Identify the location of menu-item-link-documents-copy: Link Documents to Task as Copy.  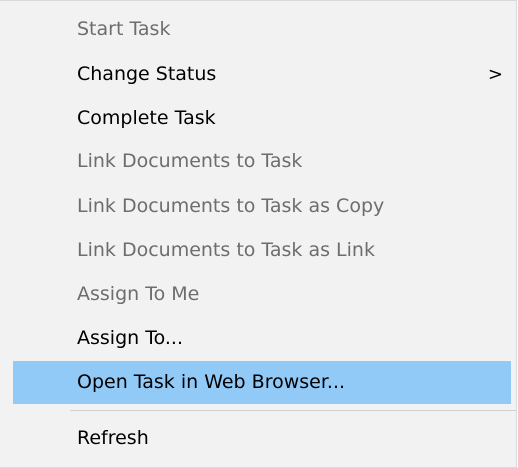
(262, 206).